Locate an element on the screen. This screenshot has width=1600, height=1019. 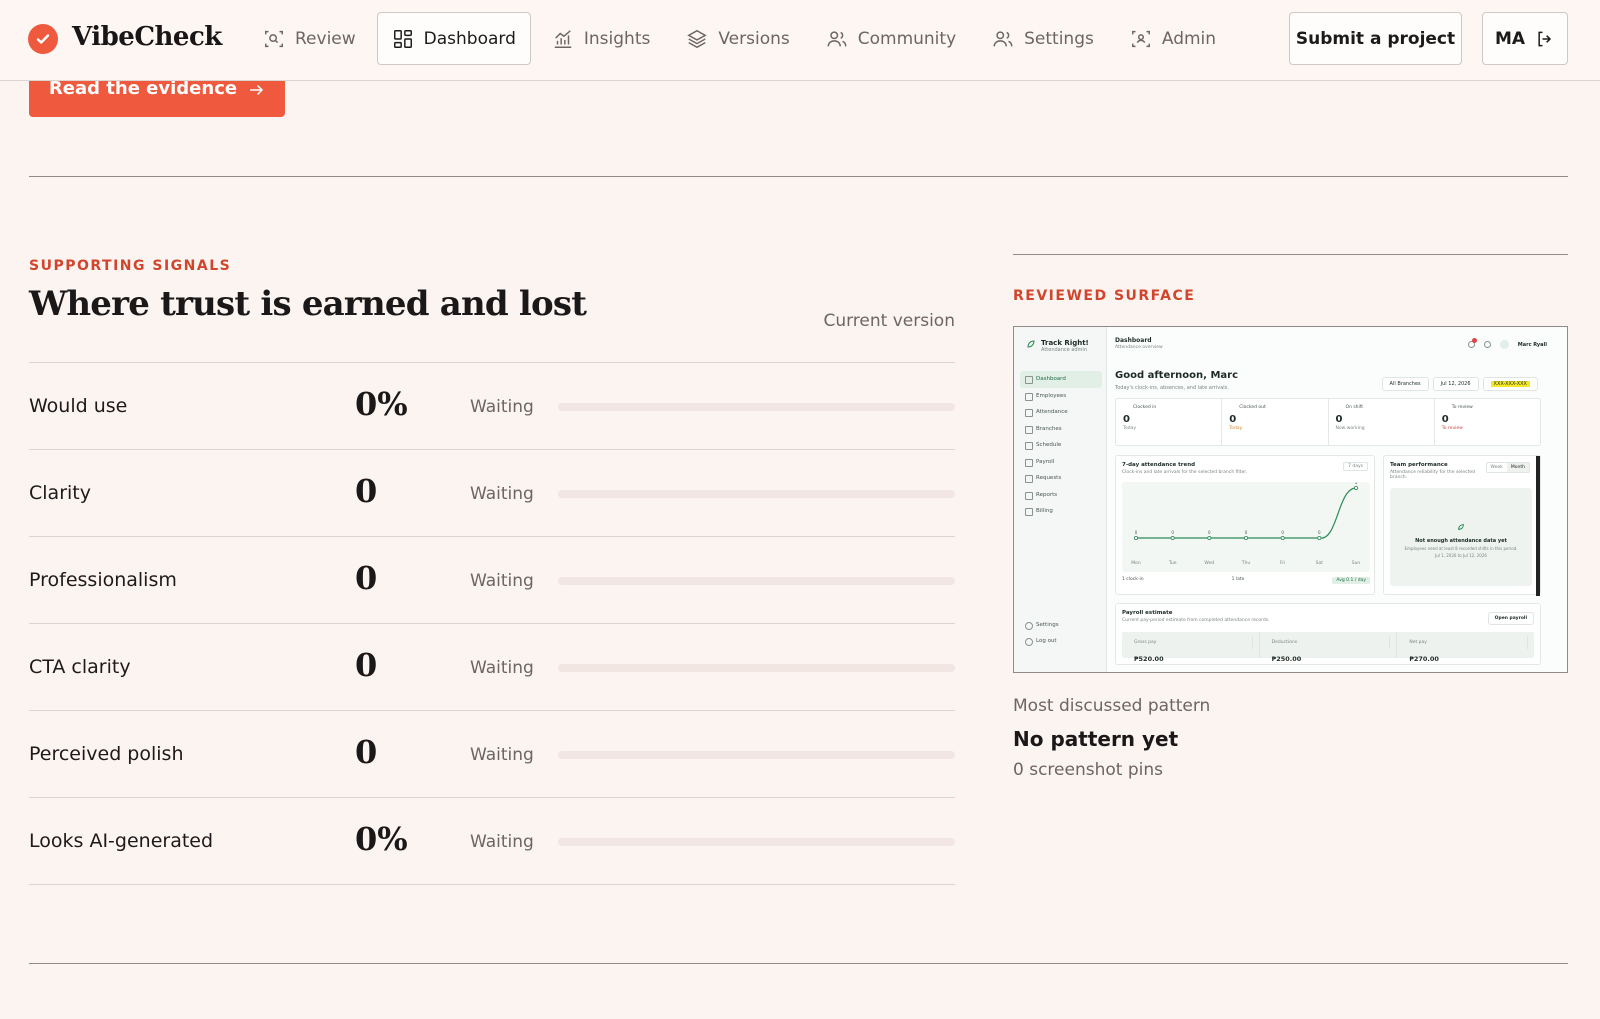
nav-link-label: Community is located at coordinates (907, 38).